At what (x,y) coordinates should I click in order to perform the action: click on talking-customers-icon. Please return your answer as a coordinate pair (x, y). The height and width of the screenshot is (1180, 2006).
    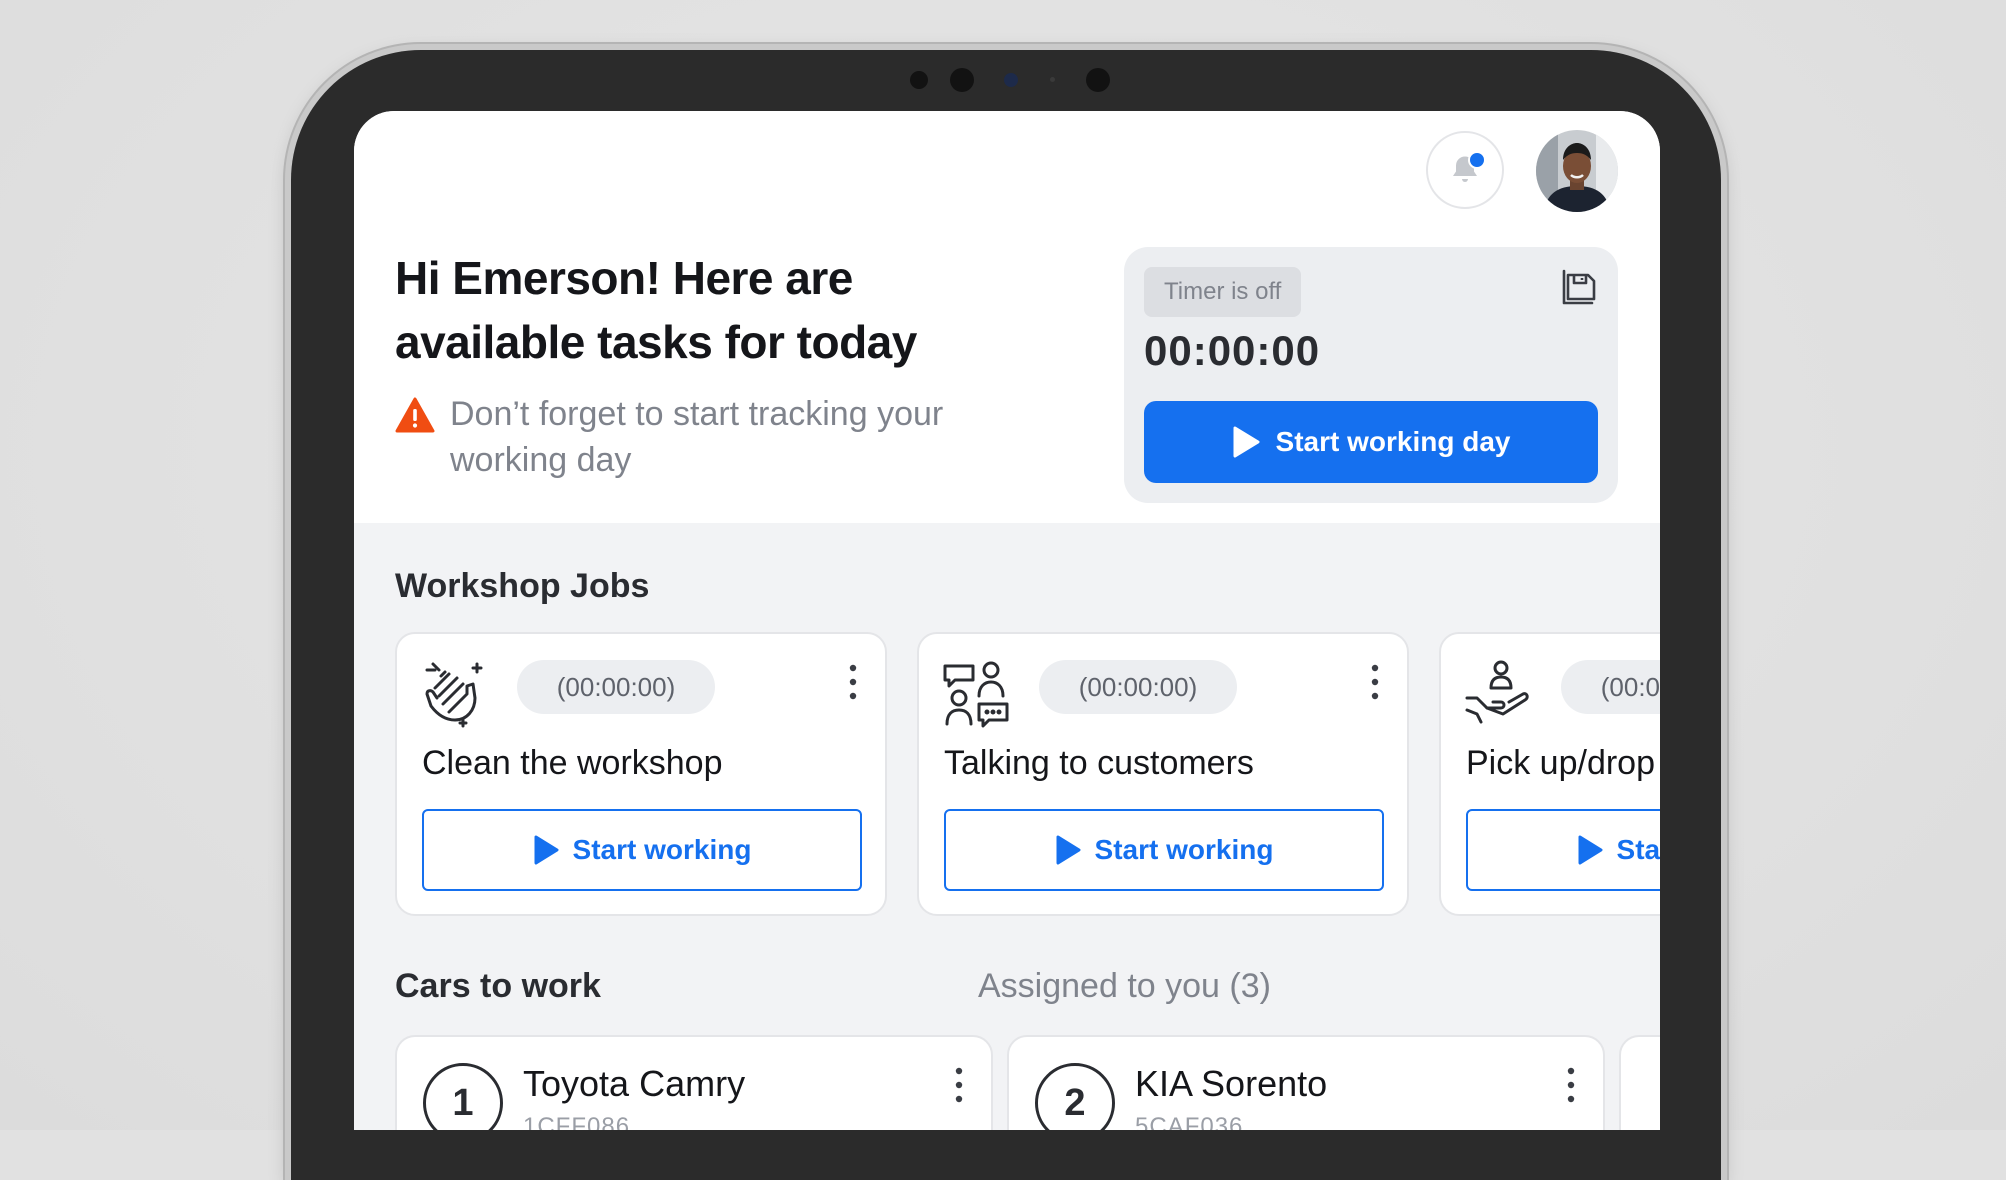
    Looking at the image, I should click on (976, 694).